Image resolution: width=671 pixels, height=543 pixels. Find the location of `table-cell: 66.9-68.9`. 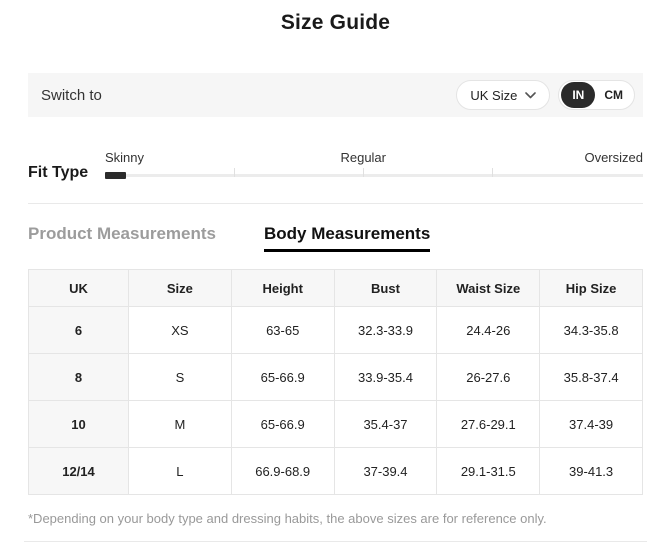

table-cell: 66.9-68.9 is located at coordinates (282, 471).